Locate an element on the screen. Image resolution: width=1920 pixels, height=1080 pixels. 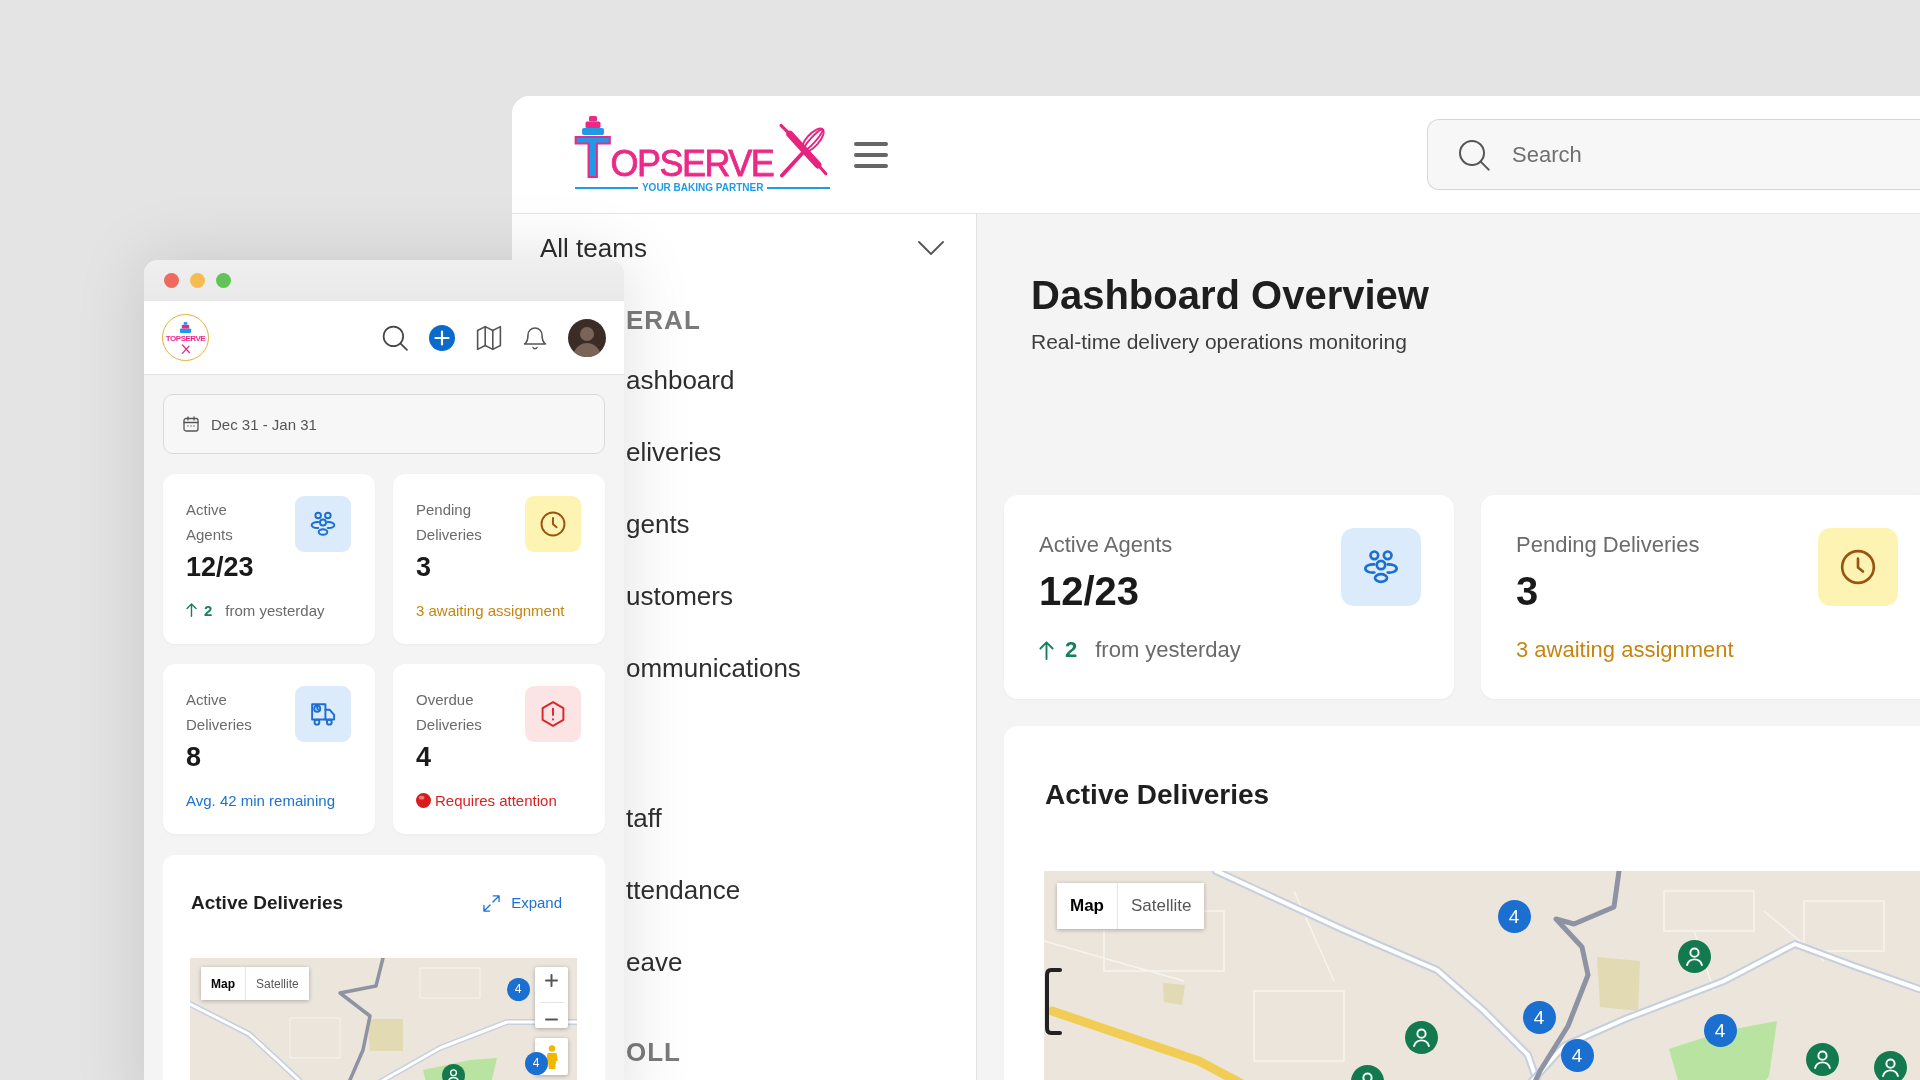
logo-tagline: YOUR BAKING PARTNER is located at coordinates (702, 188).